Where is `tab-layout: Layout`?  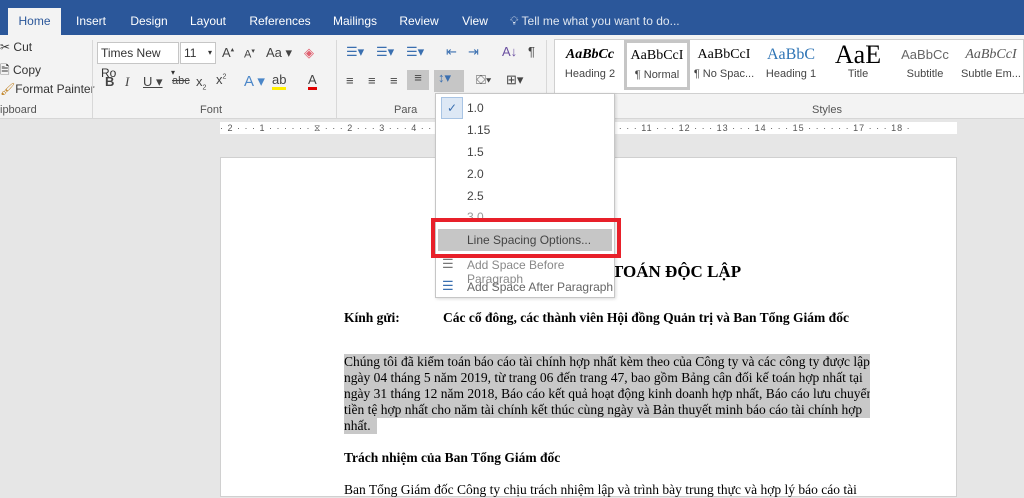
tab-layout: Layout is located at coordinates (208, 21).